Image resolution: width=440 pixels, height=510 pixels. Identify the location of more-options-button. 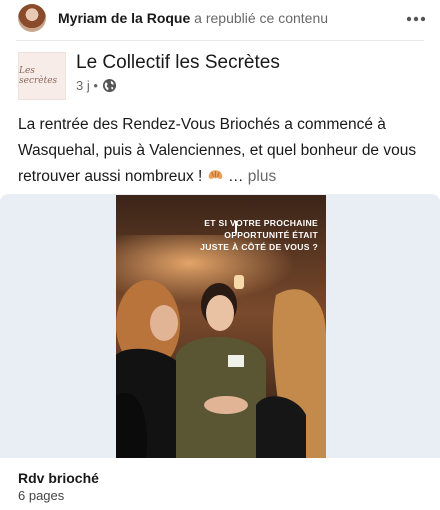
(416, 19).